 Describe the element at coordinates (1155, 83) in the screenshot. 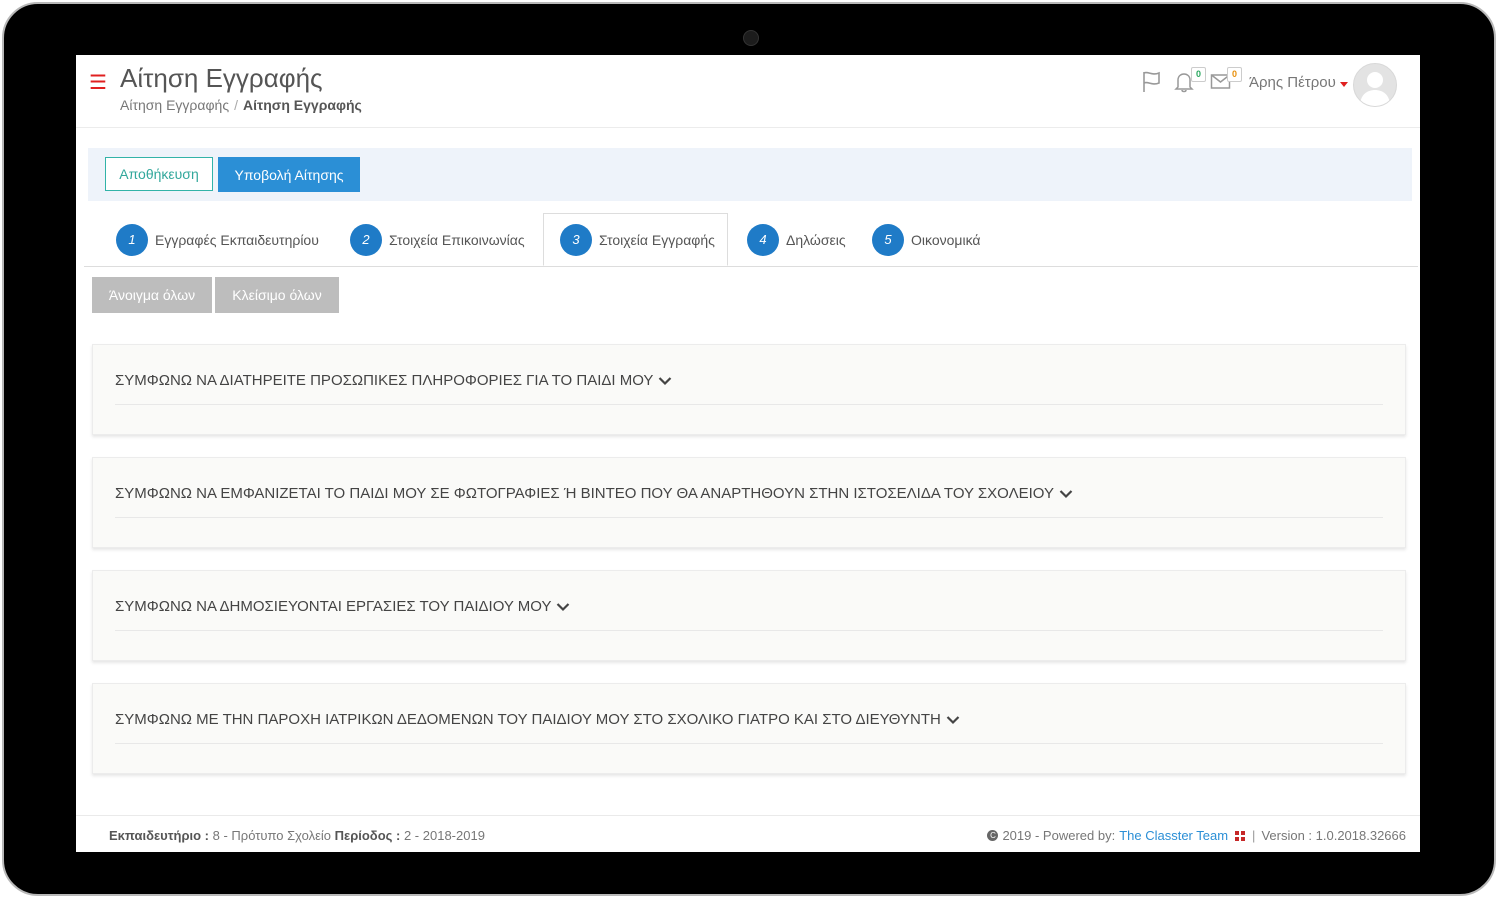

I see `flag-icon` at that location.